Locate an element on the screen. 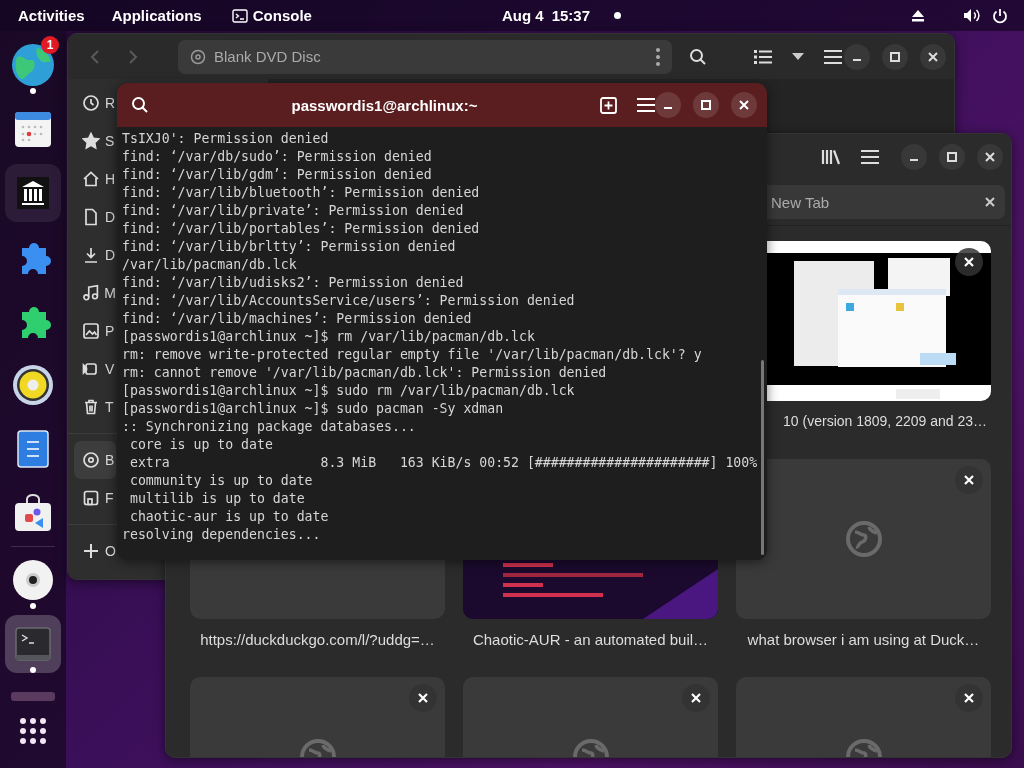 The width and height of the screenshot is (1024, 768). document-icon is located at coordinates (33, 449).